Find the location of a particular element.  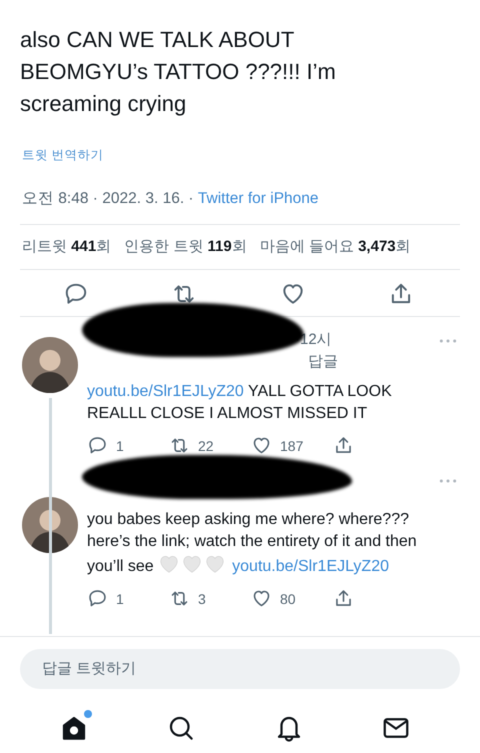

source-link: Twitter for iPhone is located at coordinates (258, 198).